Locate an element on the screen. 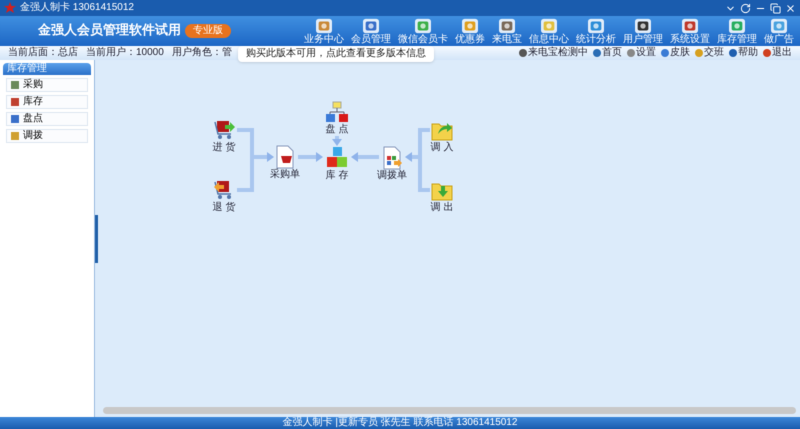  info-text: 当前店面：总店 is located at coordinates (43, 53).